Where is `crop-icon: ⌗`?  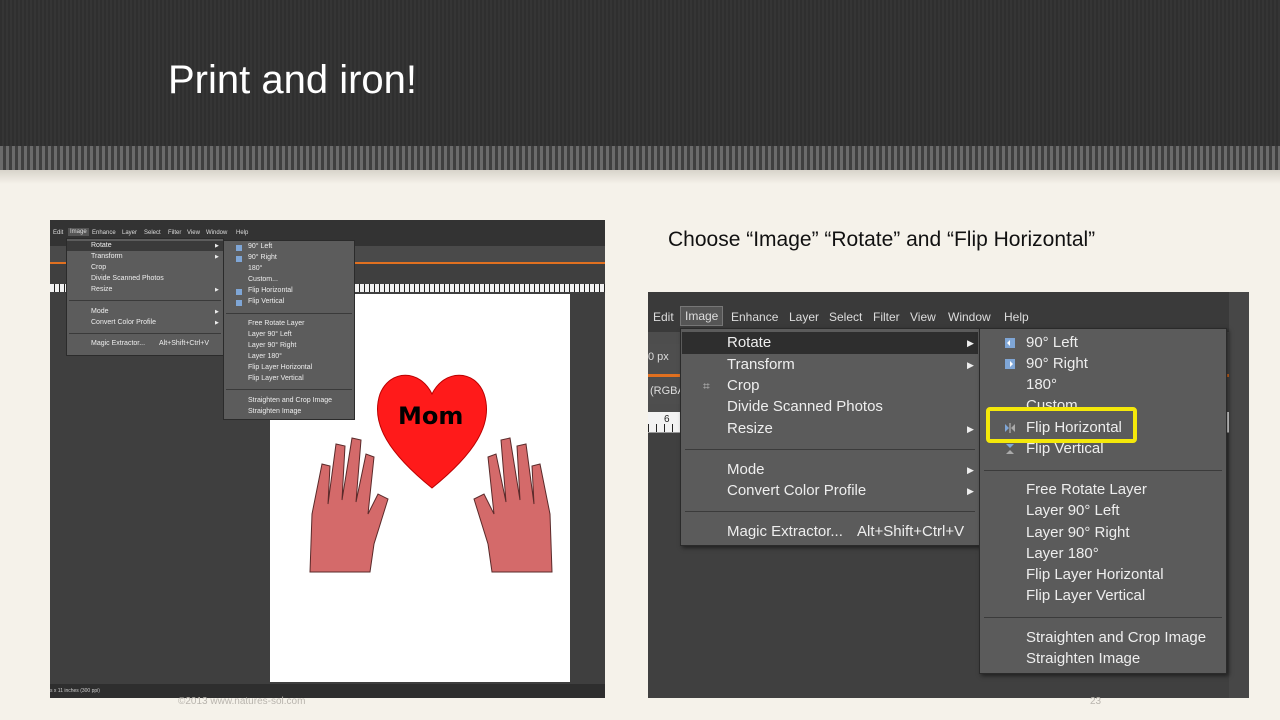 crop-icon: ⌗ is located at coordinates (706, 386).